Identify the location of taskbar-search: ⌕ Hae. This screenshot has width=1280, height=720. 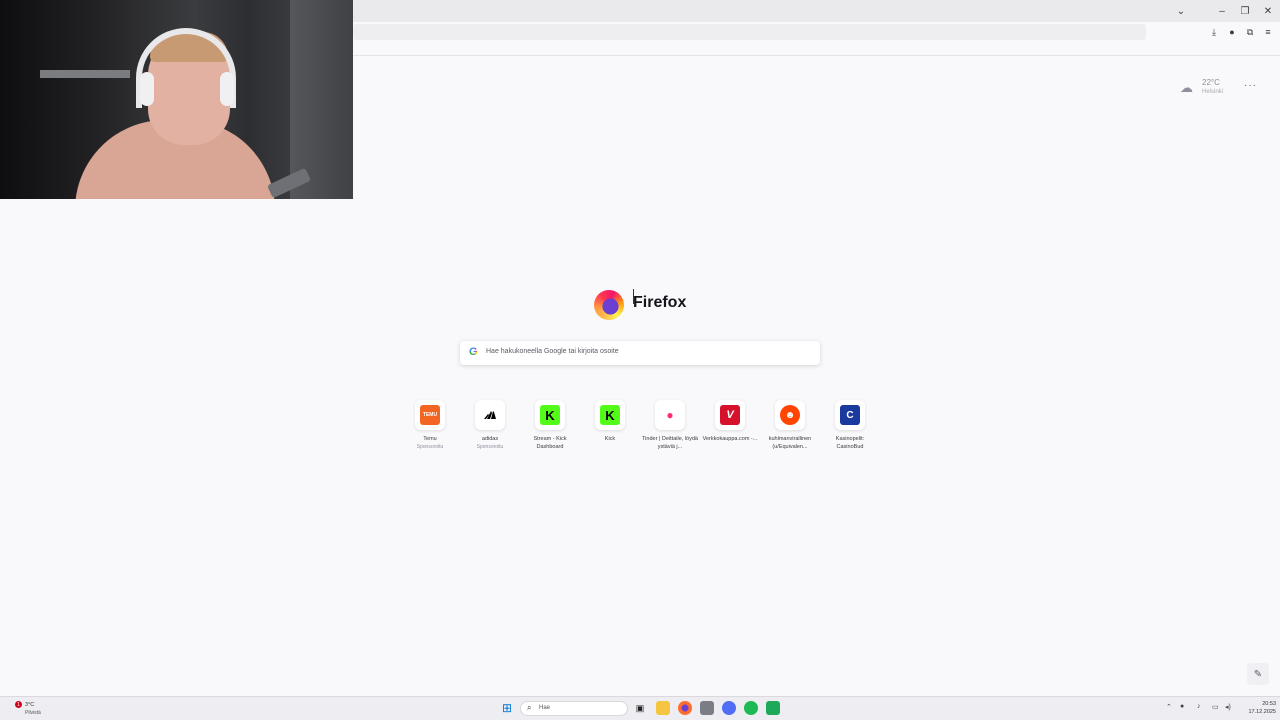
(574, 708).